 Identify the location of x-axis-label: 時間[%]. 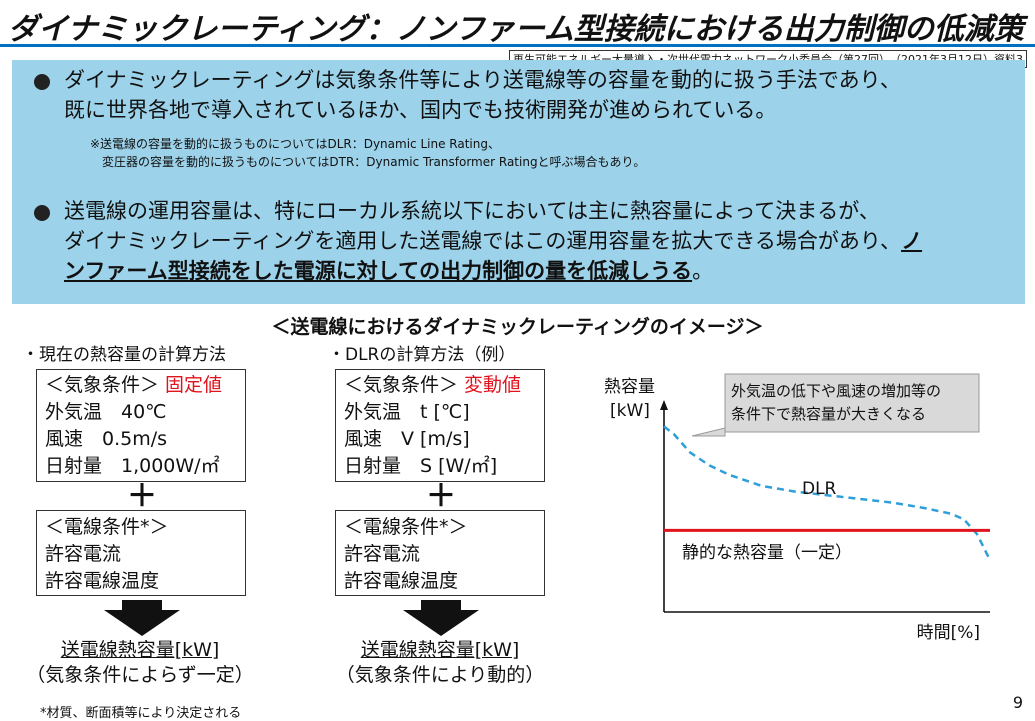
(948, 633).